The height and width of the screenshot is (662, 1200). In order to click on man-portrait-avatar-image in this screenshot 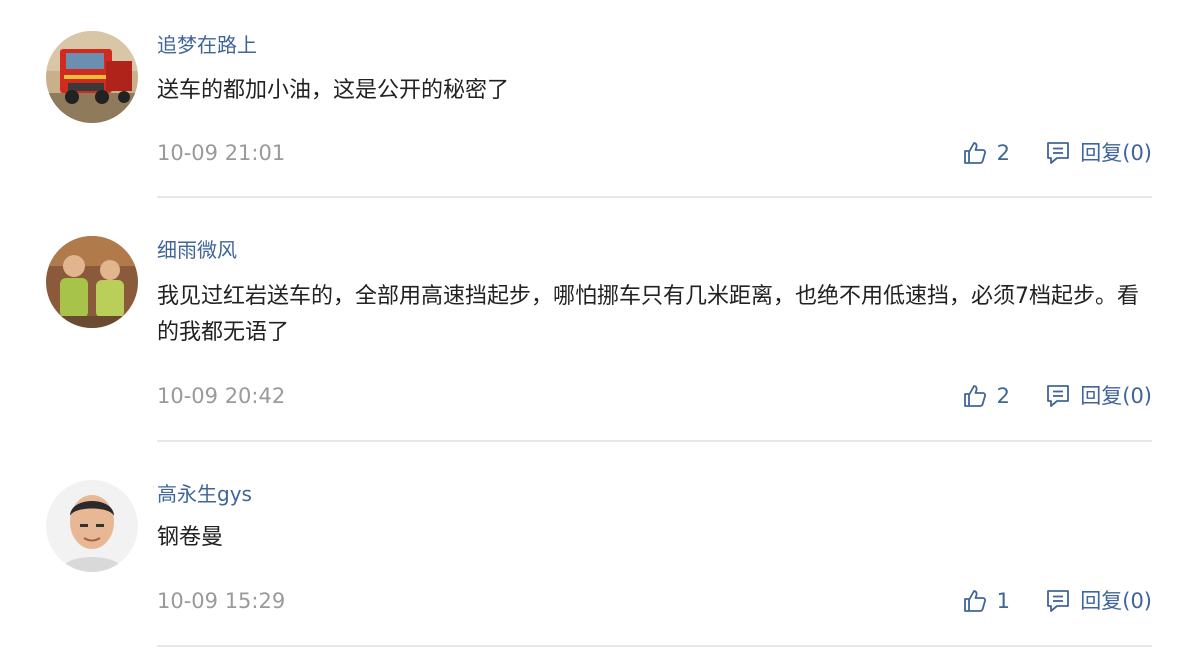, I will do `click(92, 526)`.